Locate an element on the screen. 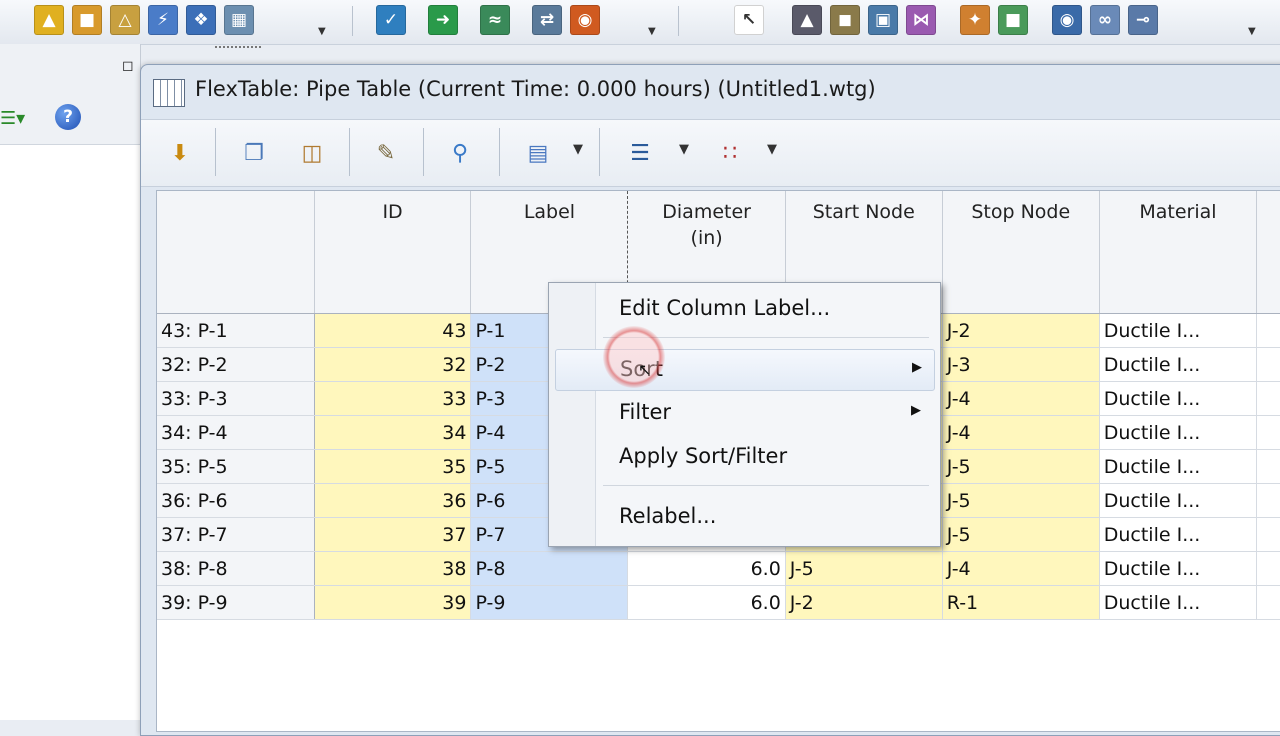 Image resolution: width=1280 pixels, height=736 pixels. network-navigator-icon: ❖ is located at coordinates (201, 20).